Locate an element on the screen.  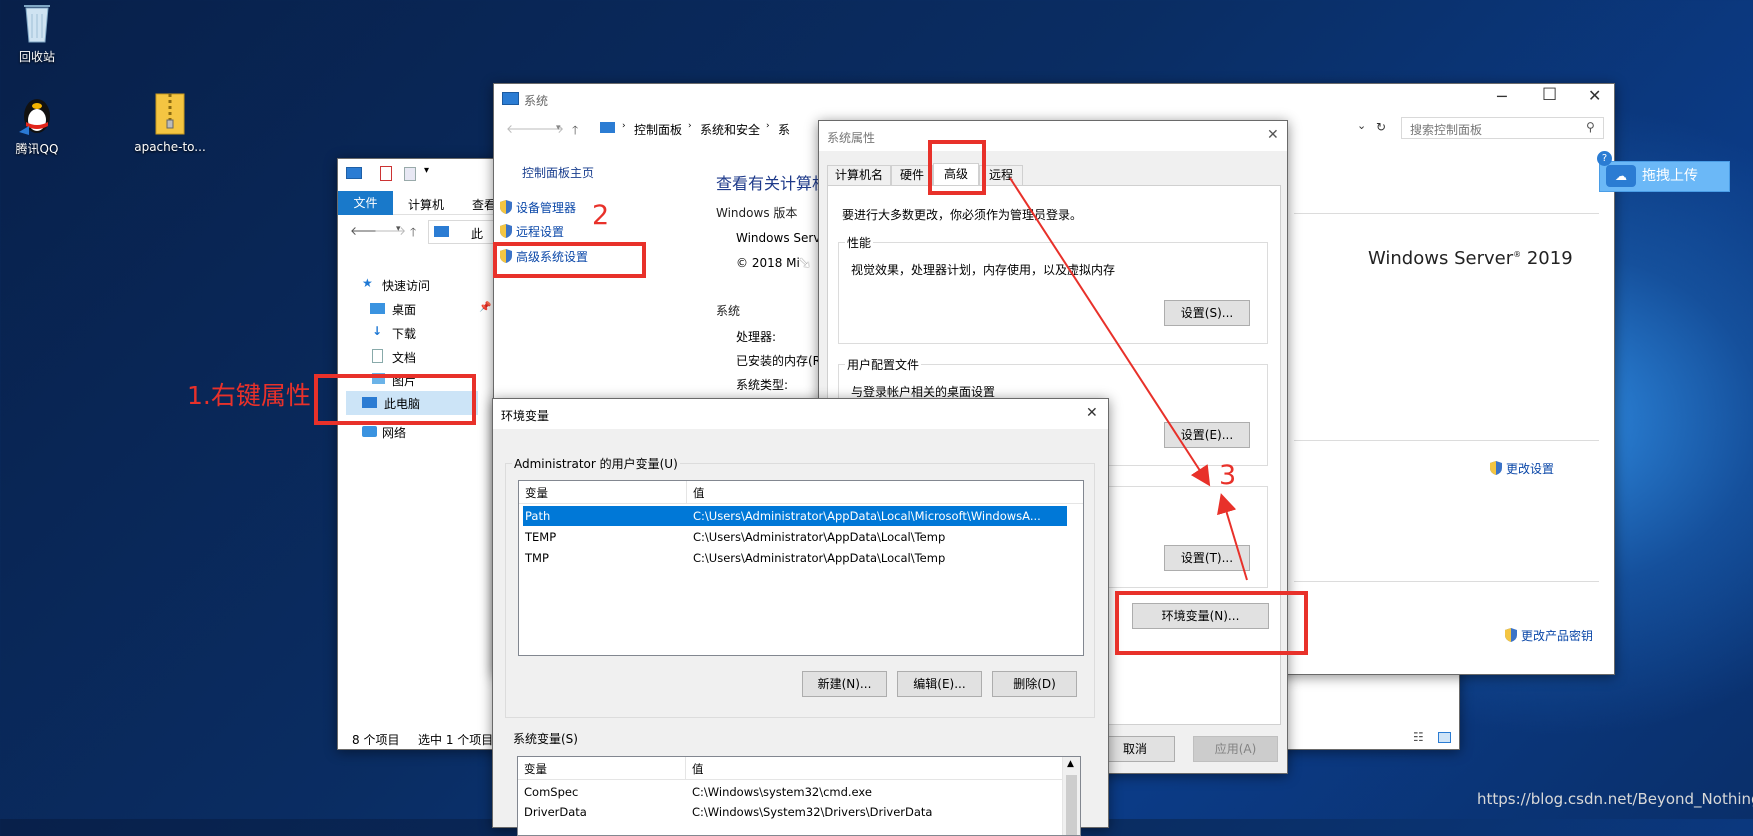
mouse-pointer-icon: ➘ is located at coordinates (805, 262).